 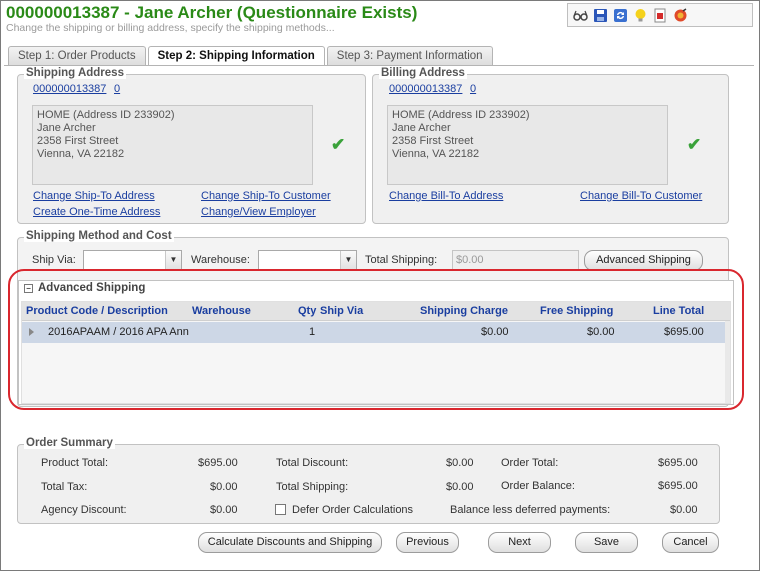 I want to click on warehouse-dropdown: ▼, so click(x=307, y=260).